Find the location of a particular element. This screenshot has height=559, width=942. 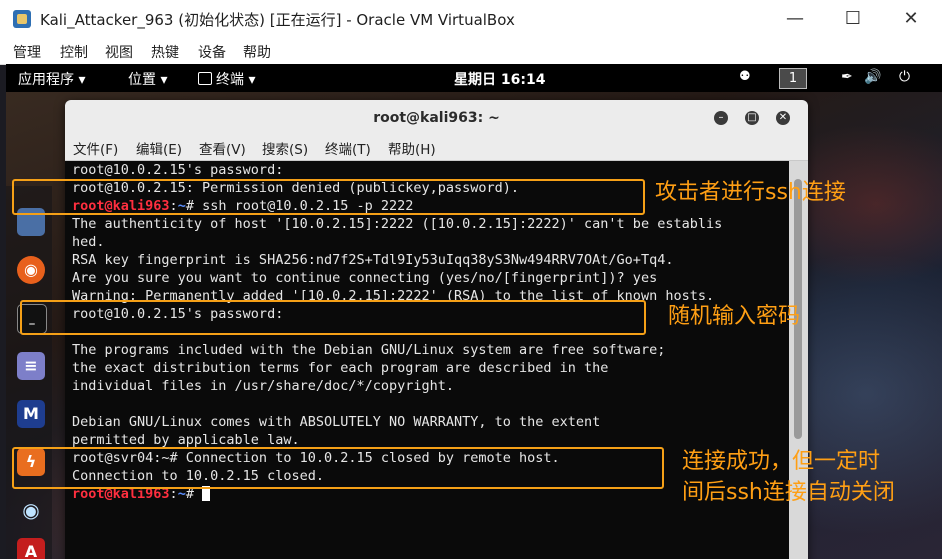

dock: ◉ _ ≡ M ϟ ◉ A is located at coordinates (29, 372).